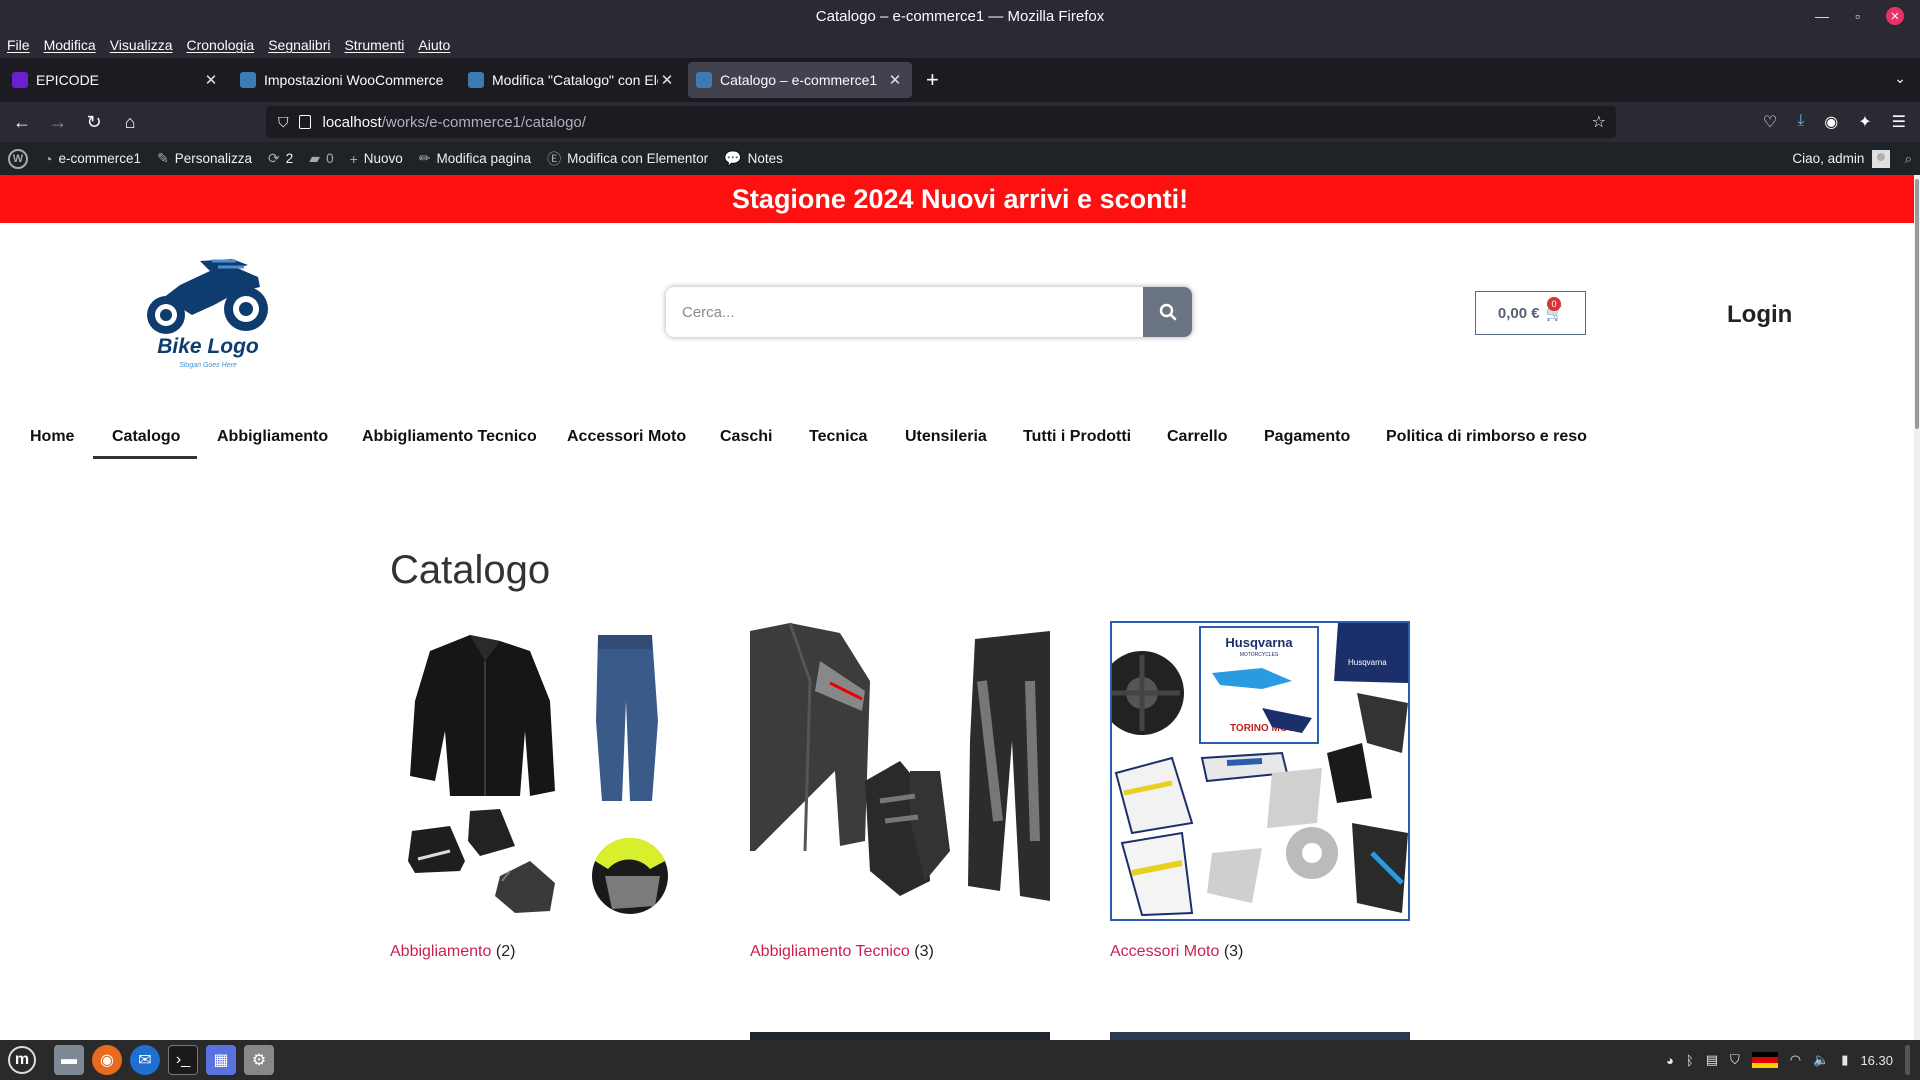  I want to click on wp-customize: ✎ Personalizza, so click(204, 158).